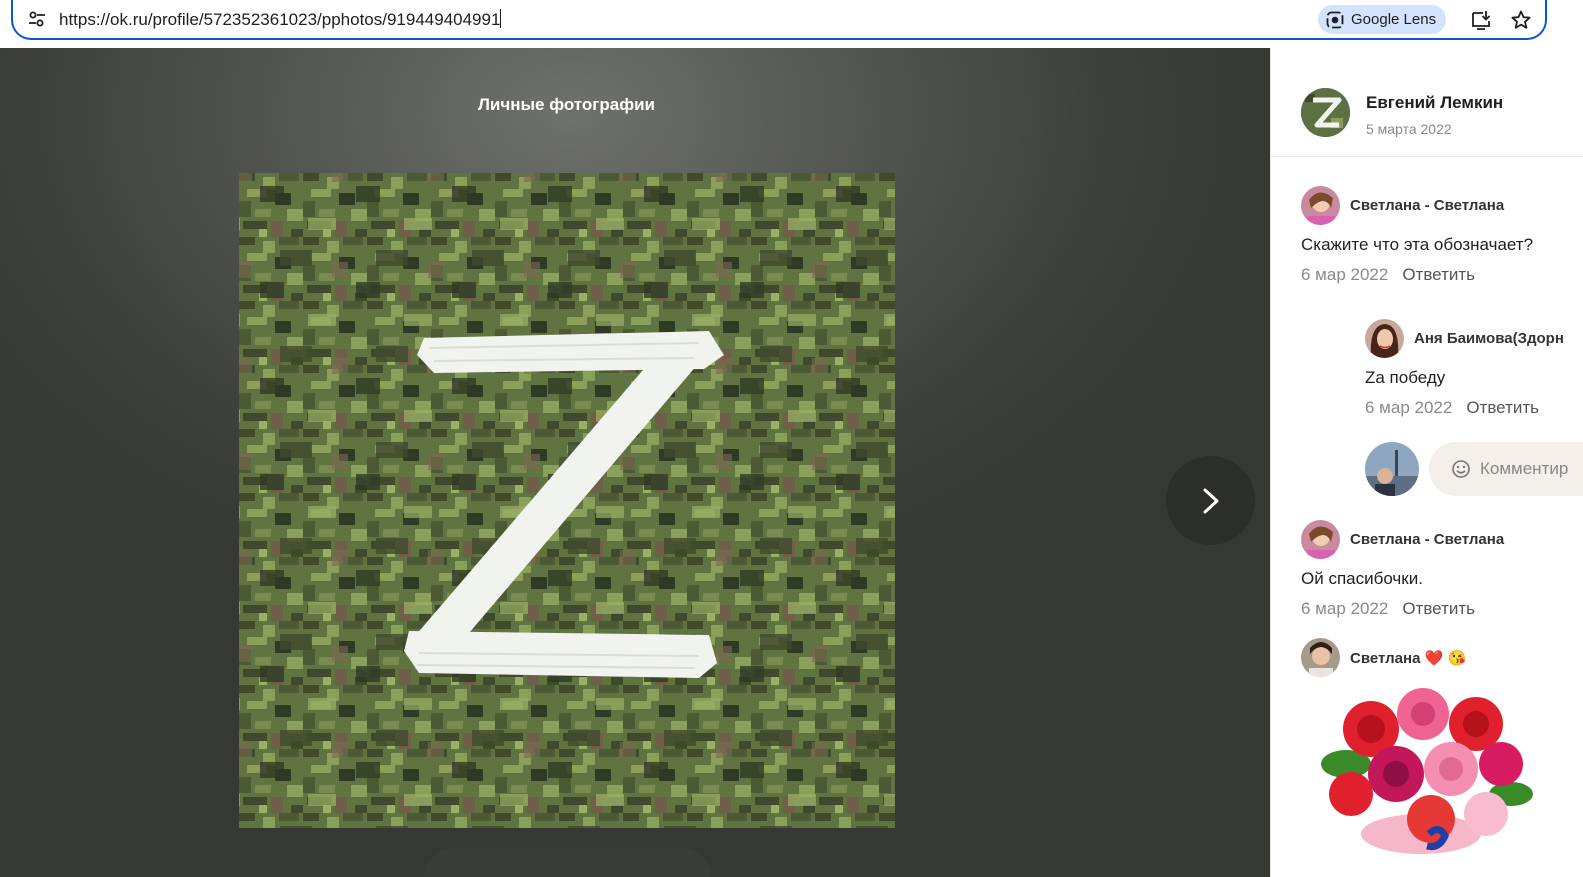 This screenshot has width=1583, height=877. I want to click on text-caret, so click(501, 18).